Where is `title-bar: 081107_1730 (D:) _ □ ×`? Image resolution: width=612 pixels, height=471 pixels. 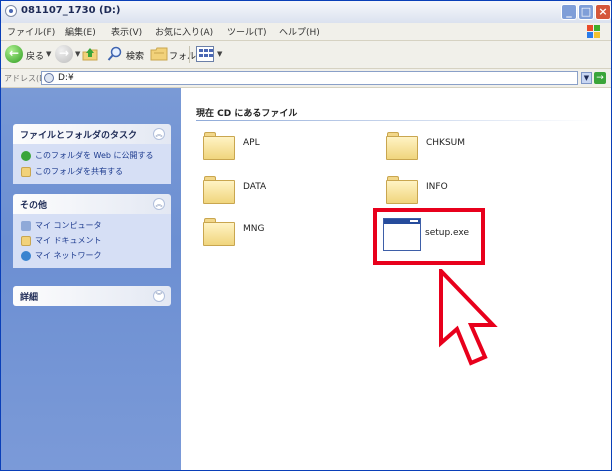 title-bar: 081107_1730 (D:) _ □ × is located at coordinates (306, 12).